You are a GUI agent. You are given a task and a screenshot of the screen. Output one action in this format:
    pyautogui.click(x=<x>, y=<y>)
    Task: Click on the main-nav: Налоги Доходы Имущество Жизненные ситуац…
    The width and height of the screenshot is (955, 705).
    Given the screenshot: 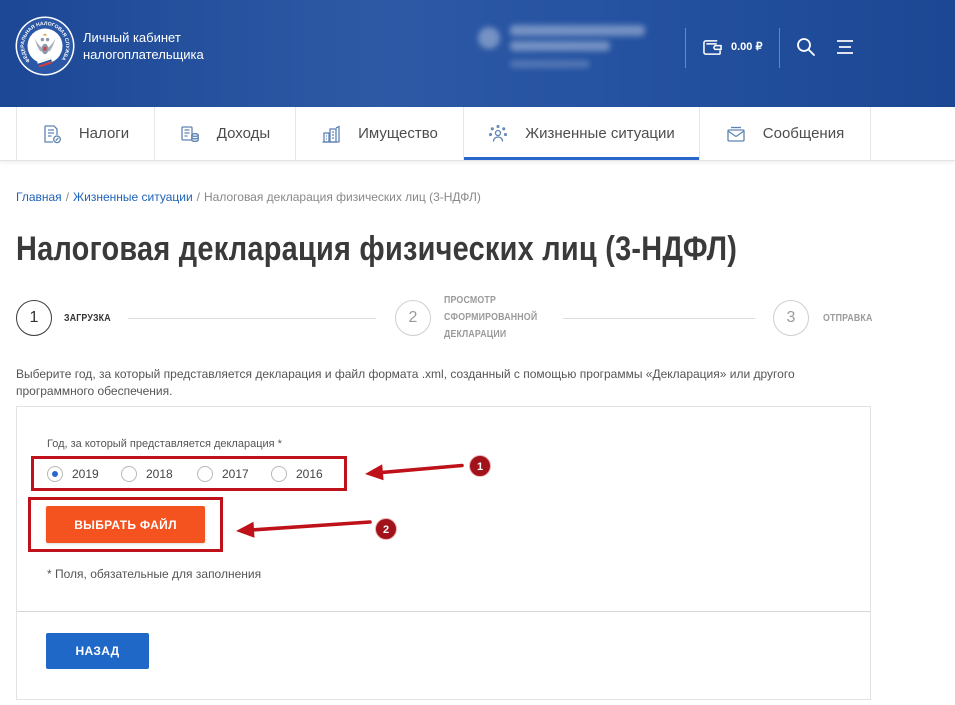 What is the action you would take?
    pyautogui.click(x=477, y=134)
    